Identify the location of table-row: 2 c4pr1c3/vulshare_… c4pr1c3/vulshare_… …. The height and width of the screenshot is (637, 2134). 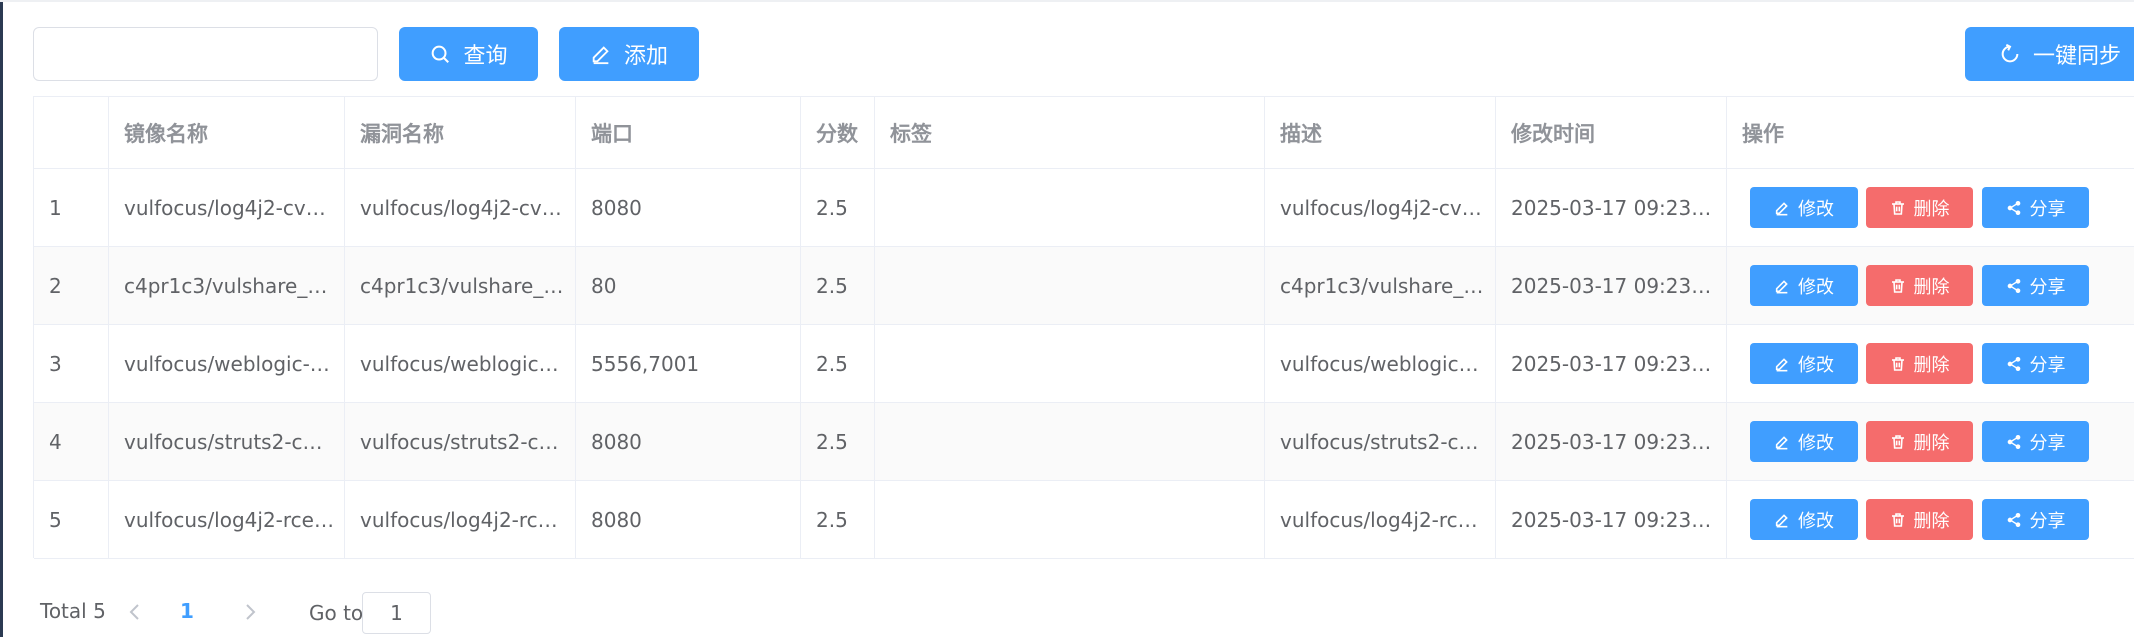
(1084, 286).